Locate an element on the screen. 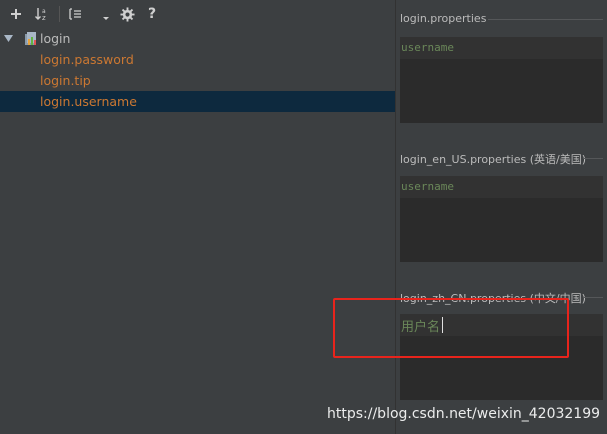 The height and width of the screenshot is (434, 607). settings-button is located at coordinates (127, 14).